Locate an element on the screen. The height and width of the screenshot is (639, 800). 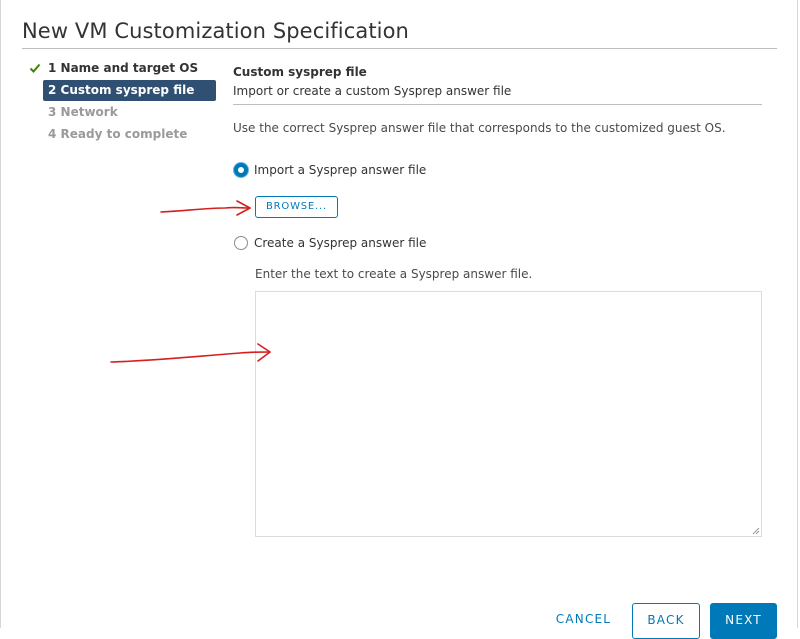
import-radio is located at coordinates (241, 170).